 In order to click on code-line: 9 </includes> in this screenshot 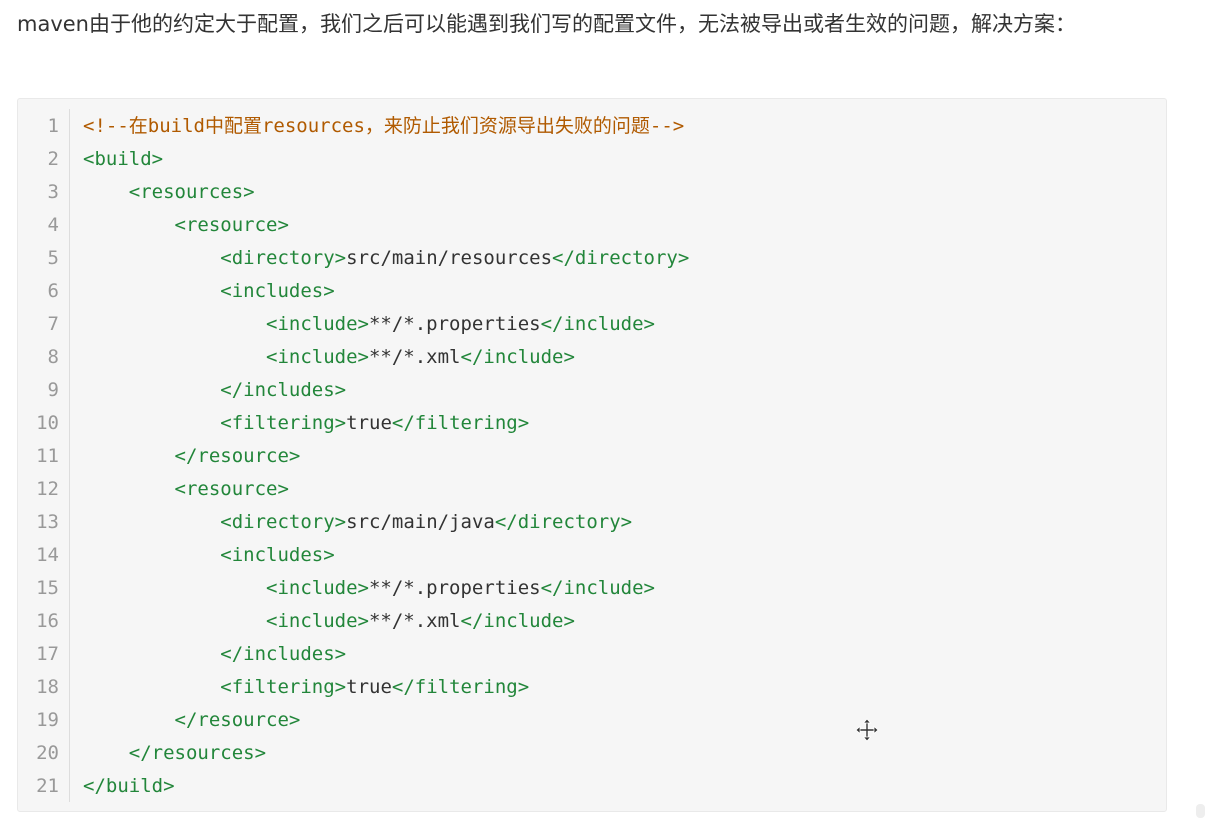, I will do `click(353, 390)`.